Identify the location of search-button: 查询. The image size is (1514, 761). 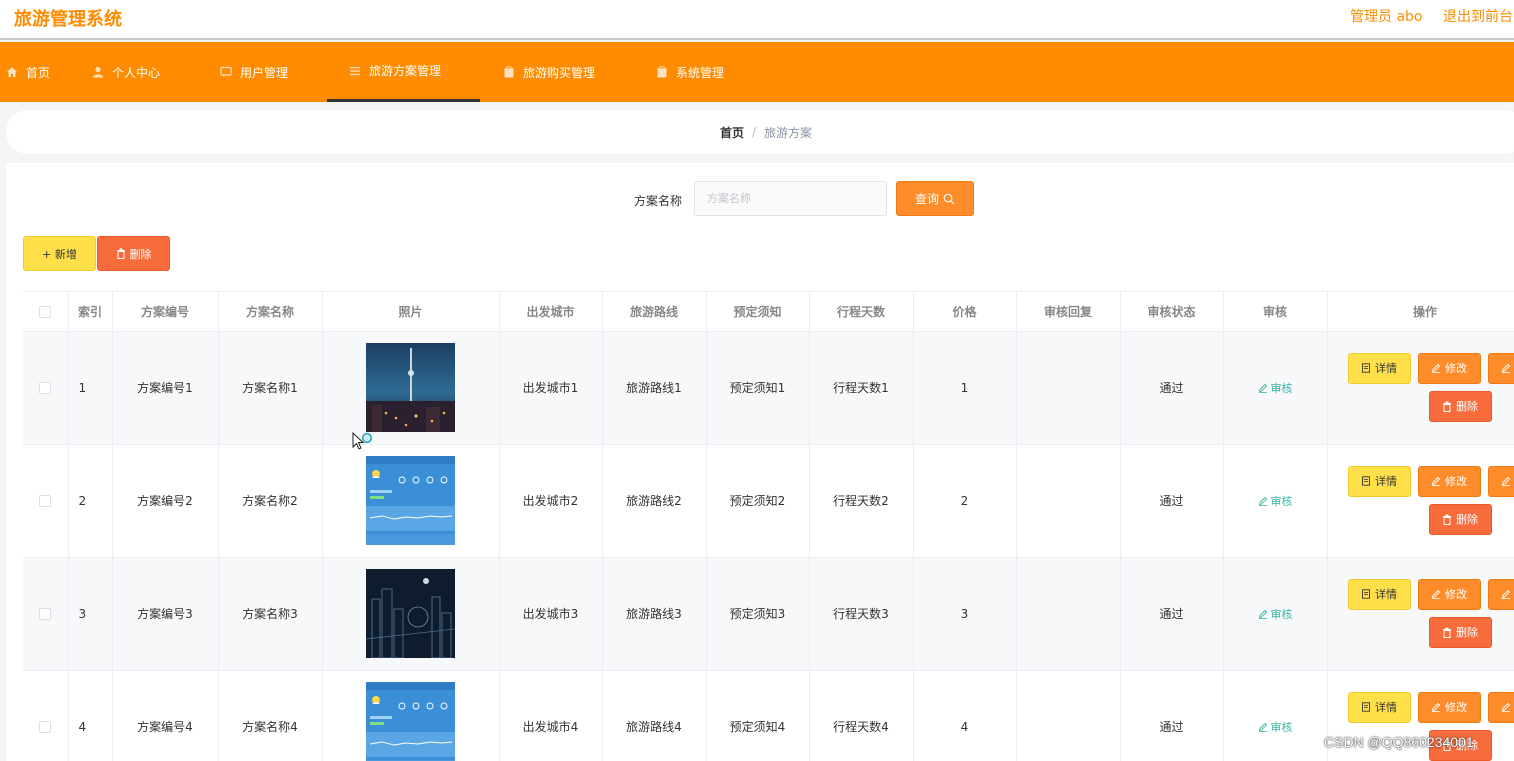
(935, 198).